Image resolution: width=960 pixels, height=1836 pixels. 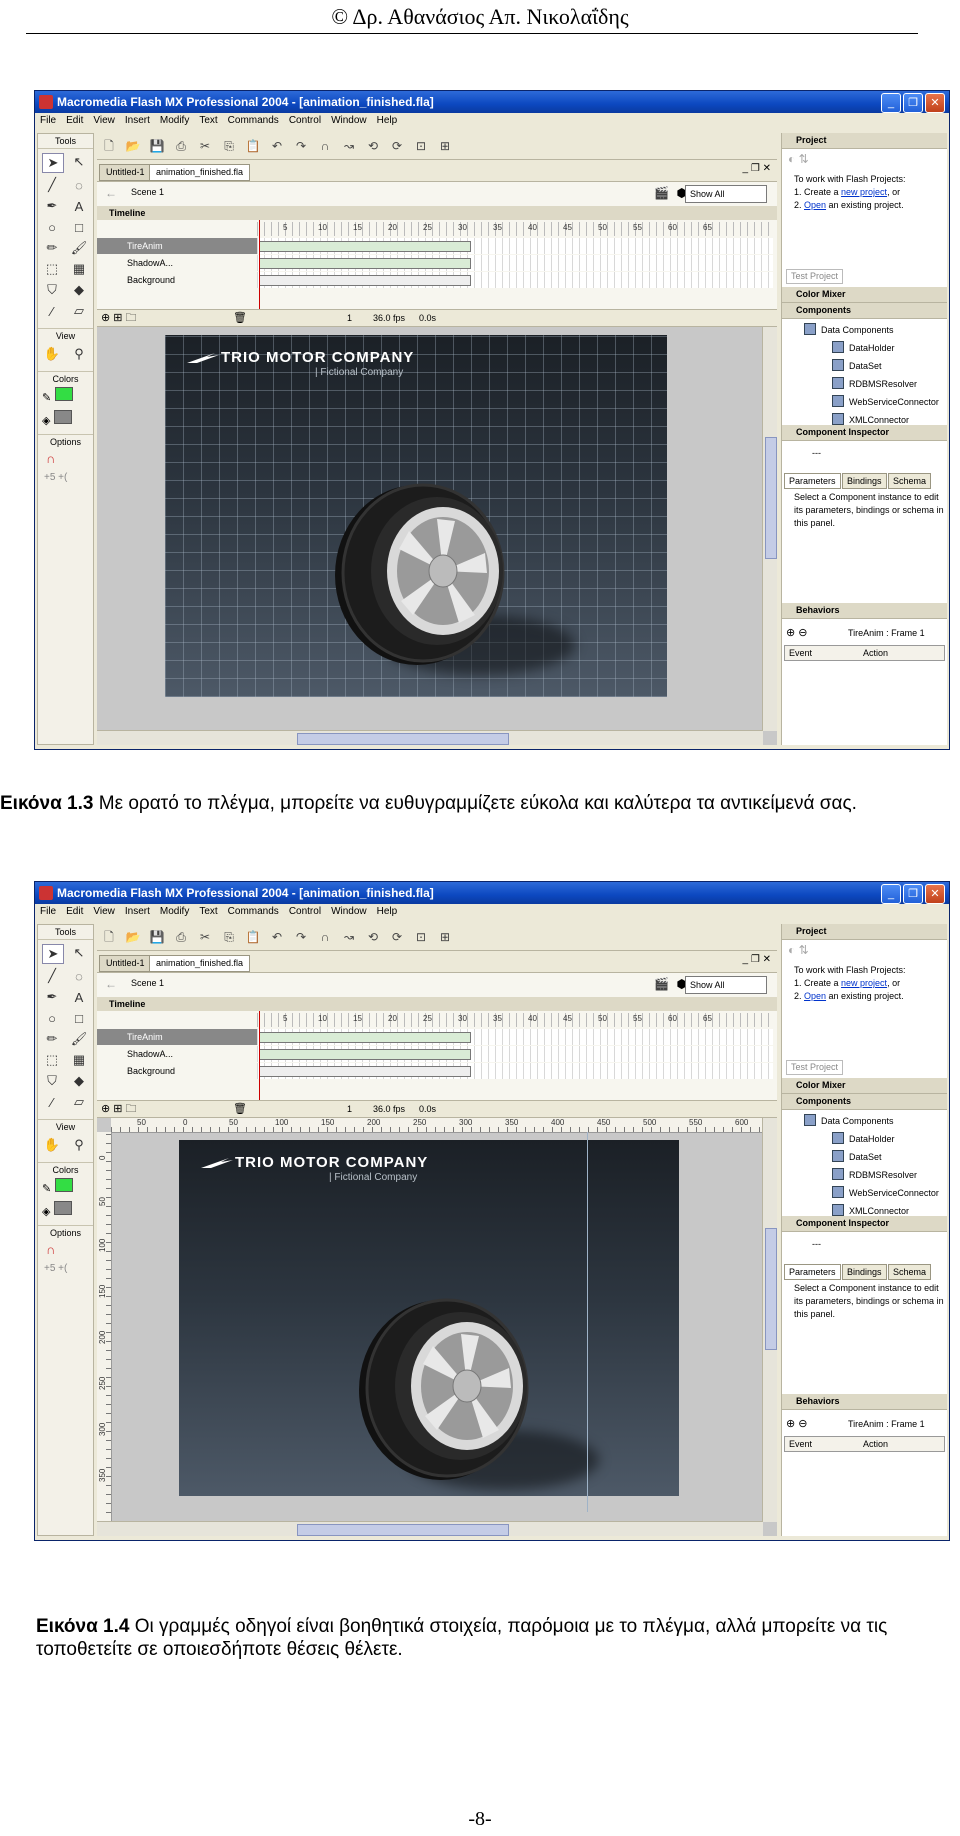 I want to click on restore-button: ❐, so click(x=913, y=103).